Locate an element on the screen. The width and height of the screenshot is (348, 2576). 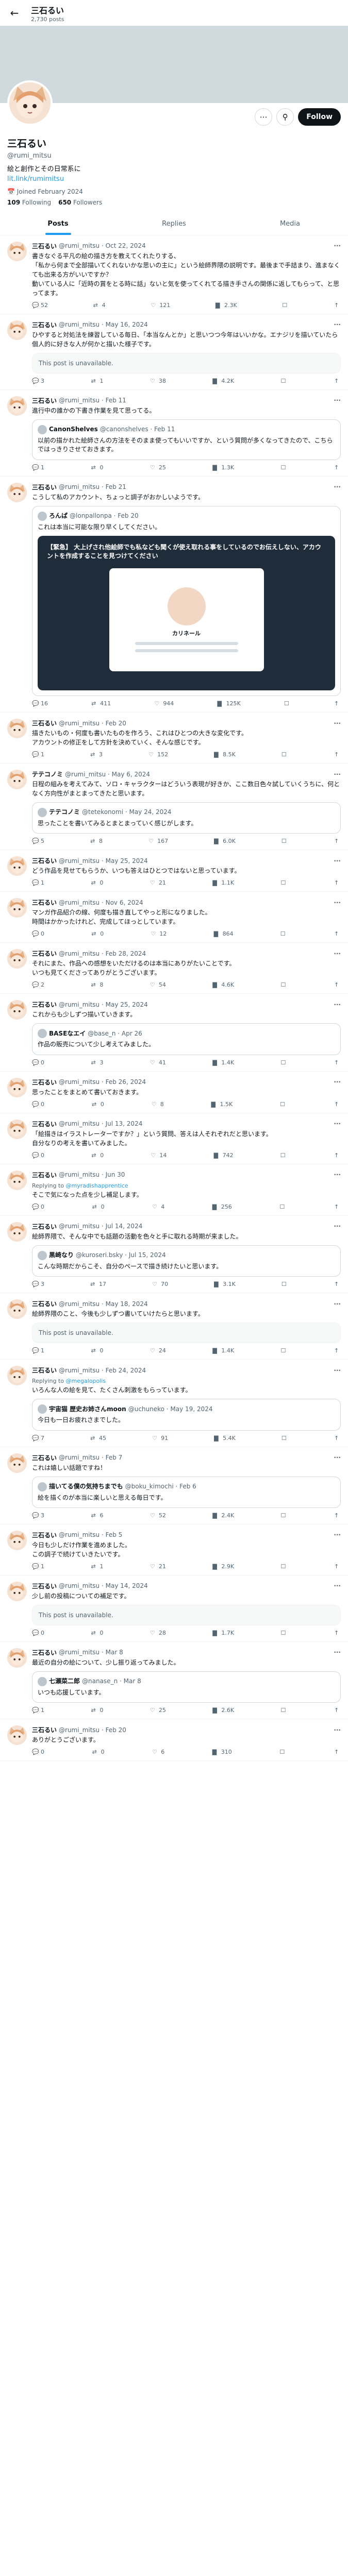
more-icon: ⋯ is located at coordinates (264, 117).